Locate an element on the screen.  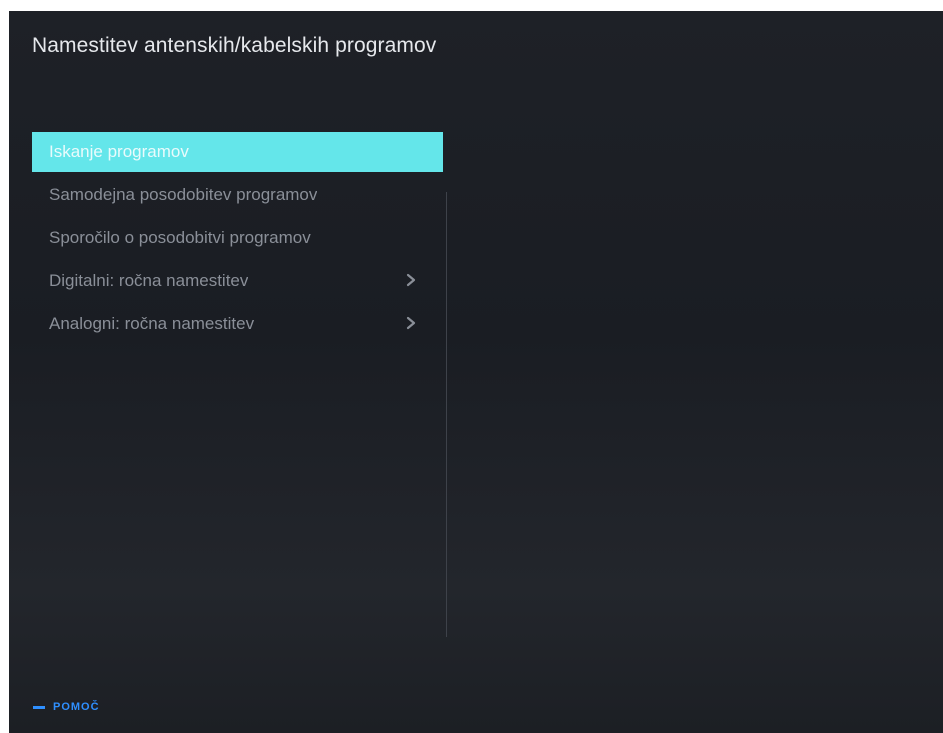
menu-item-analog-manual-install: Analogni: ročna namestitev is located at coordinates (237, 324).